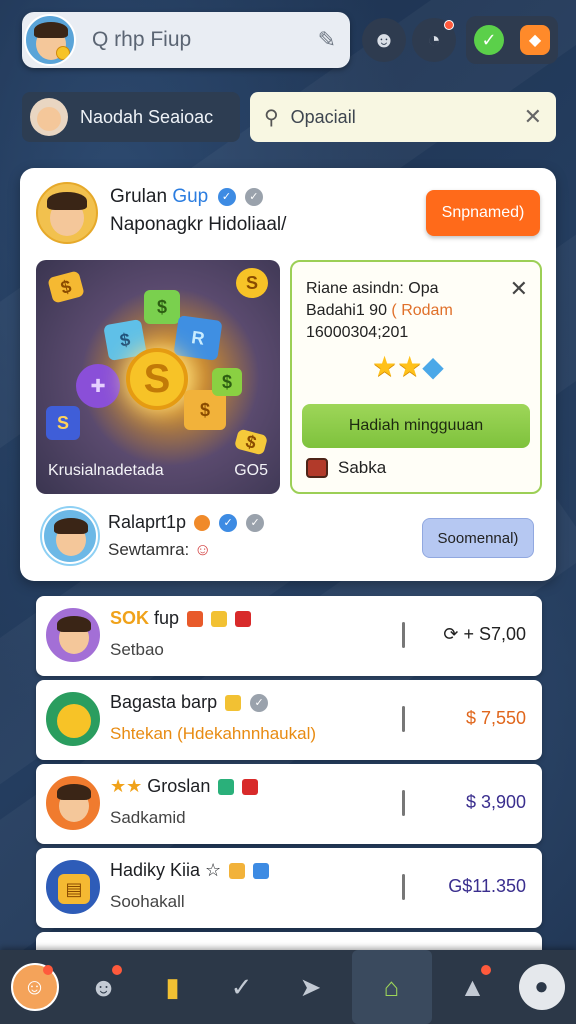 The width and height of the screenshot is (576, 1024). Describe the element at coordinates (384, 40) in the screenshot. I see `face-icon-button: ☻` at that location.